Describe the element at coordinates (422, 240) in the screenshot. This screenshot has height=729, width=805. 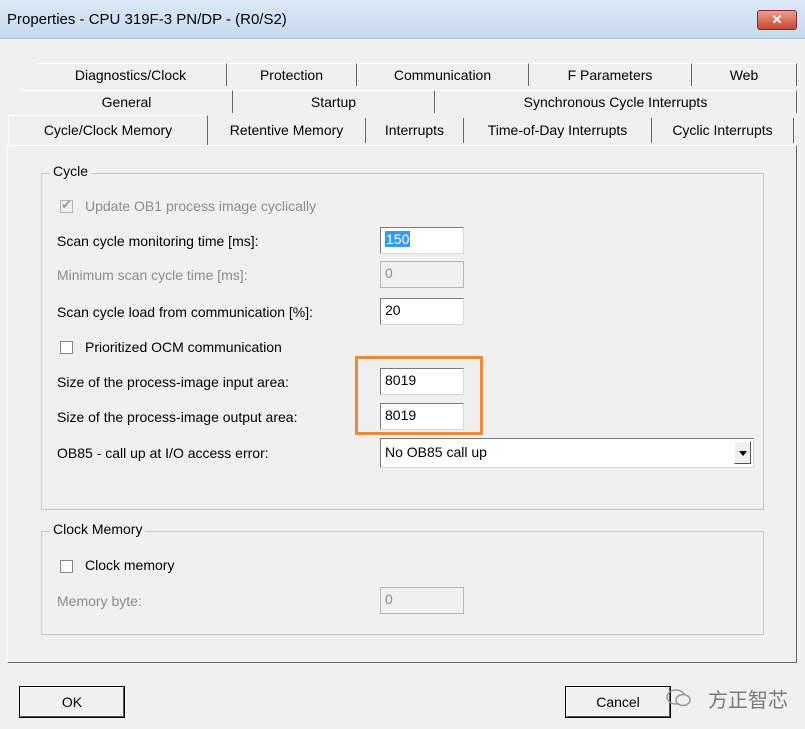
I see `scan-cycle-monitoring-input: 150` at that location.